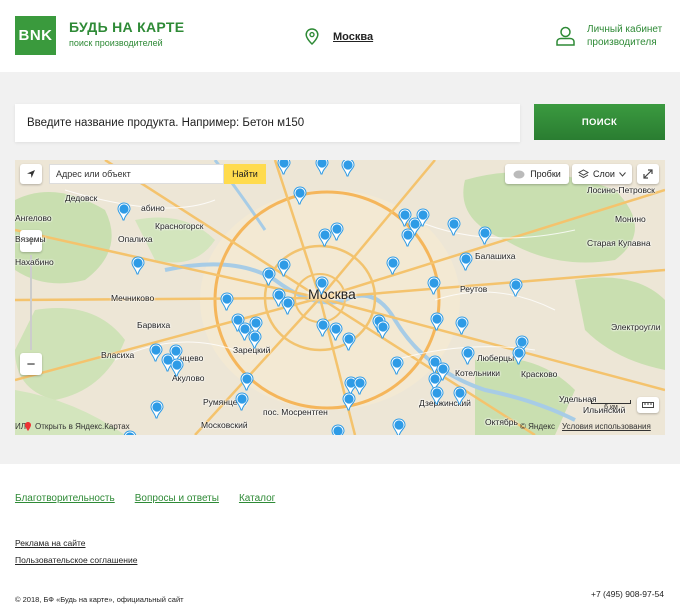  What do you see at coordinates (179, 226) in the screenshot?
I see `map-place-label: Красногорск` at bounding box center [179, 226].